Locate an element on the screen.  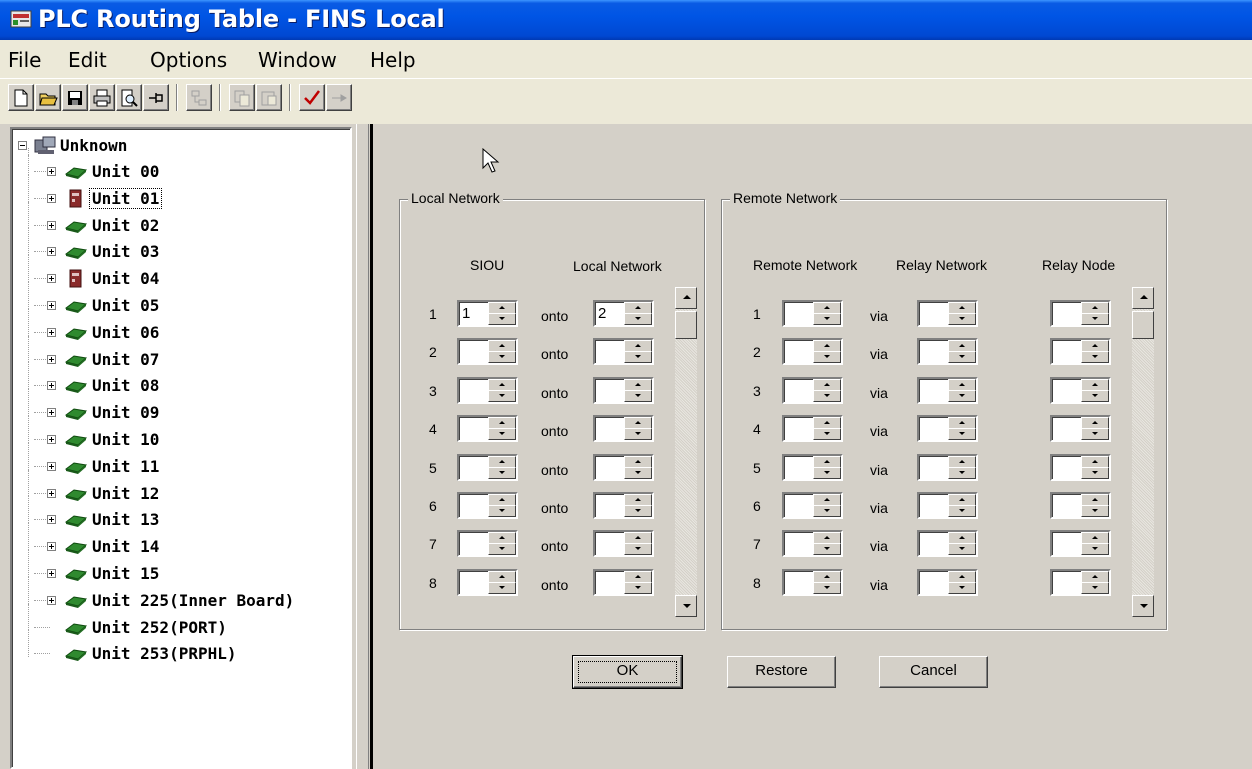
collapse-icon is located at coordinates (22, 145).